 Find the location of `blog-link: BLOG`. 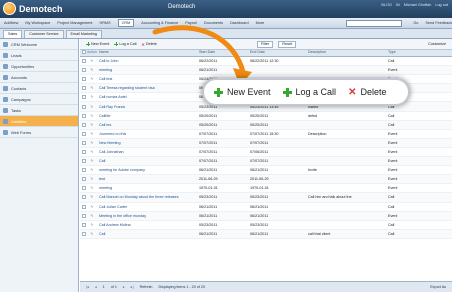

blog-link: BLOG is located at coordinates (386, 5).